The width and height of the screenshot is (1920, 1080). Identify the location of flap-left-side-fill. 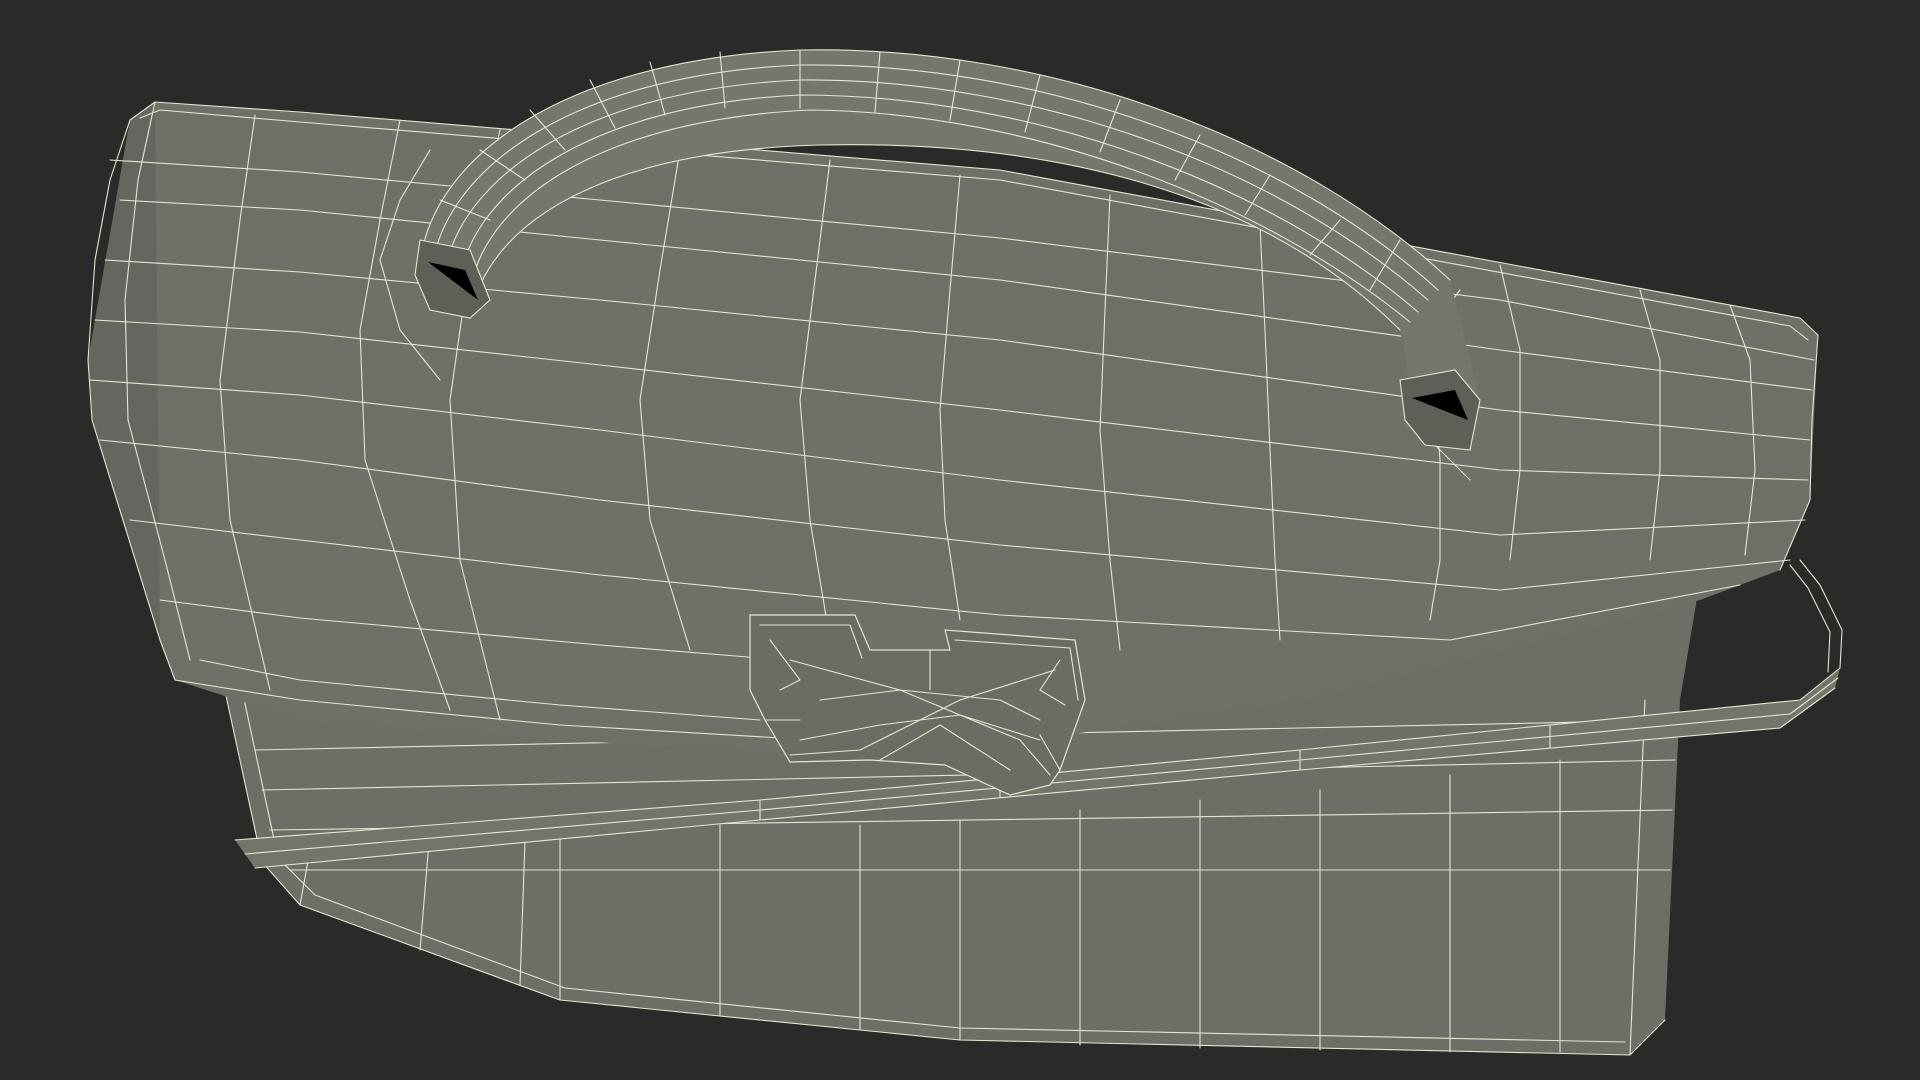
(124, 371).